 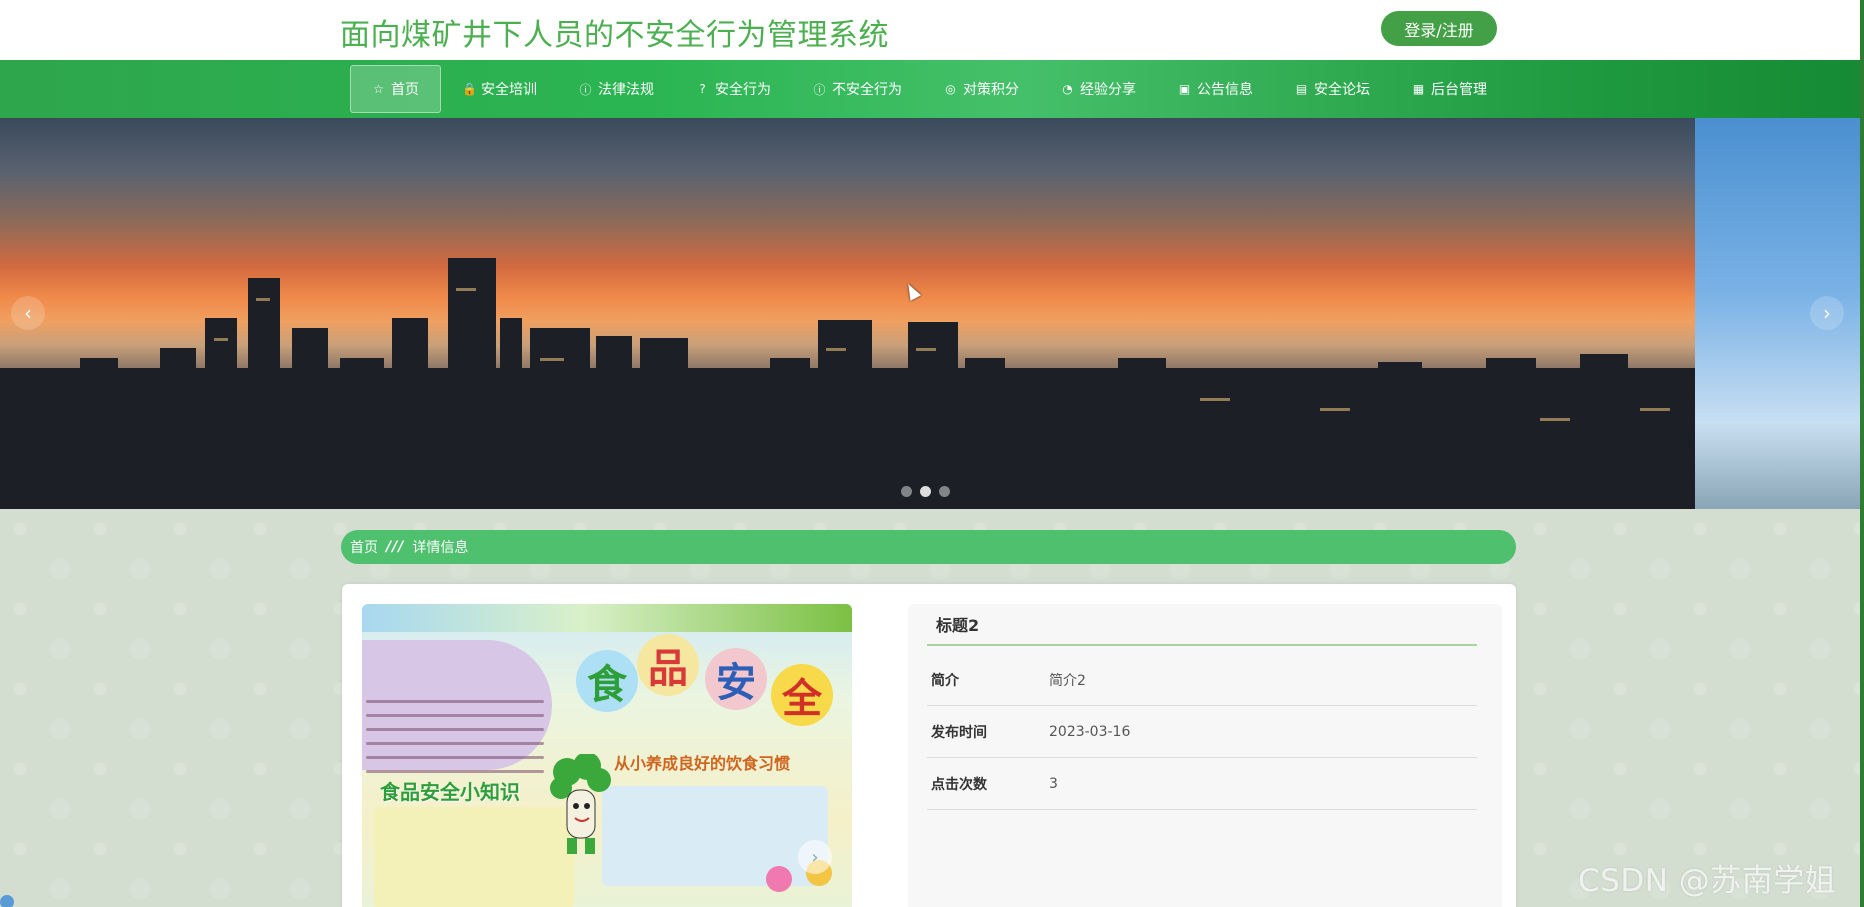 I want to click on question-icon: ?, so click(x=702, y=89).